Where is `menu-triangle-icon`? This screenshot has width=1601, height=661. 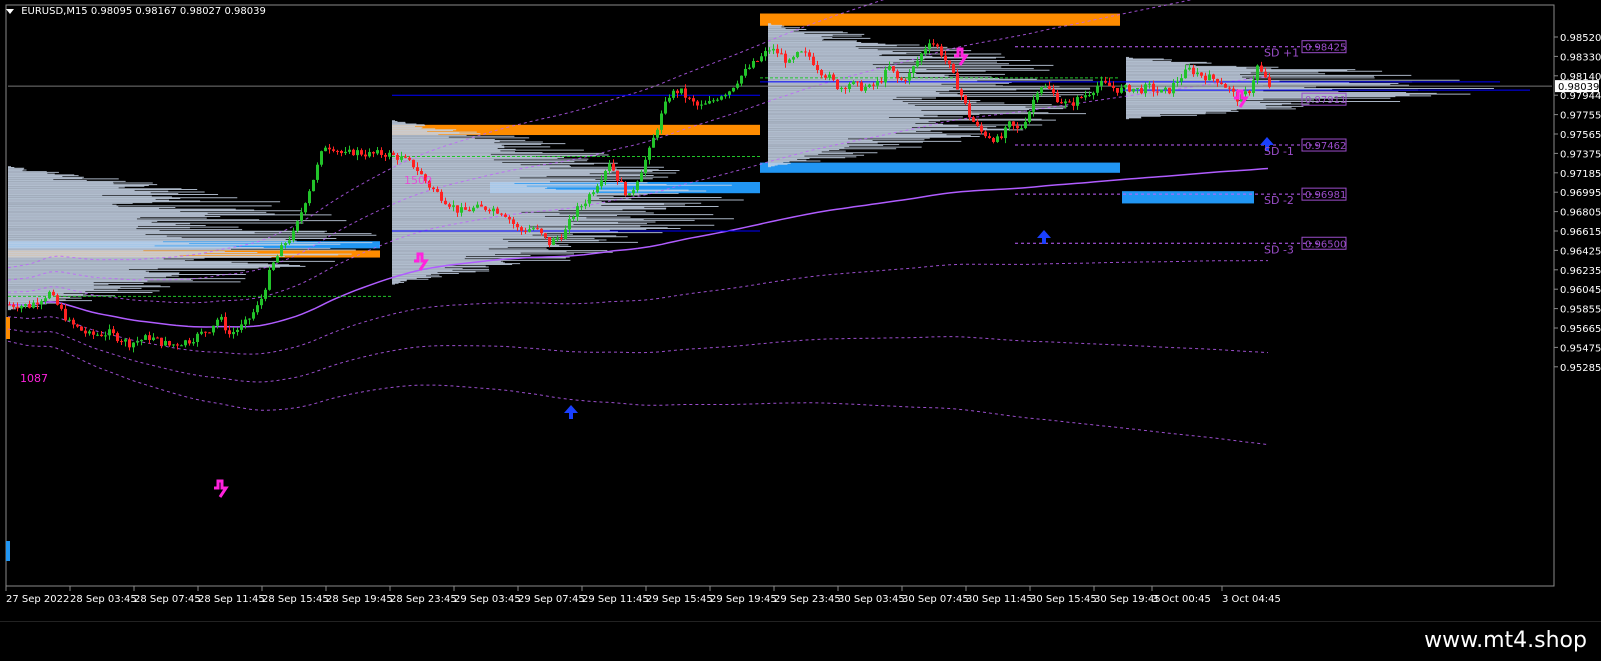 menu-triangle-icon is located at coordinates (10, 11).